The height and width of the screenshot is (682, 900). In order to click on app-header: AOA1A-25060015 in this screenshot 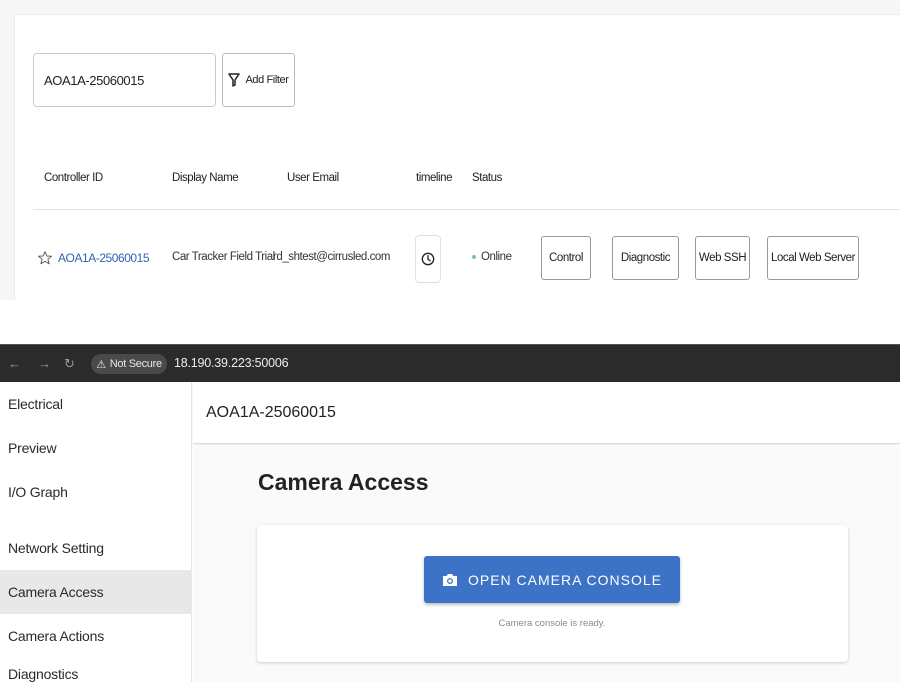, I will do `click(546, 413)`.